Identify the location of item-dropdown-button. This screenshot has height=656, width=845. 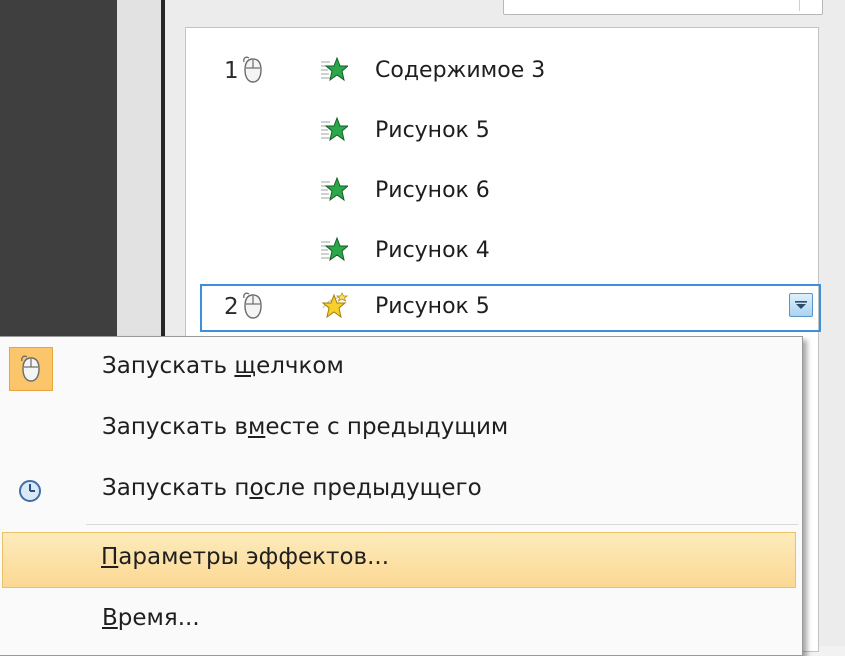
(801, 305).